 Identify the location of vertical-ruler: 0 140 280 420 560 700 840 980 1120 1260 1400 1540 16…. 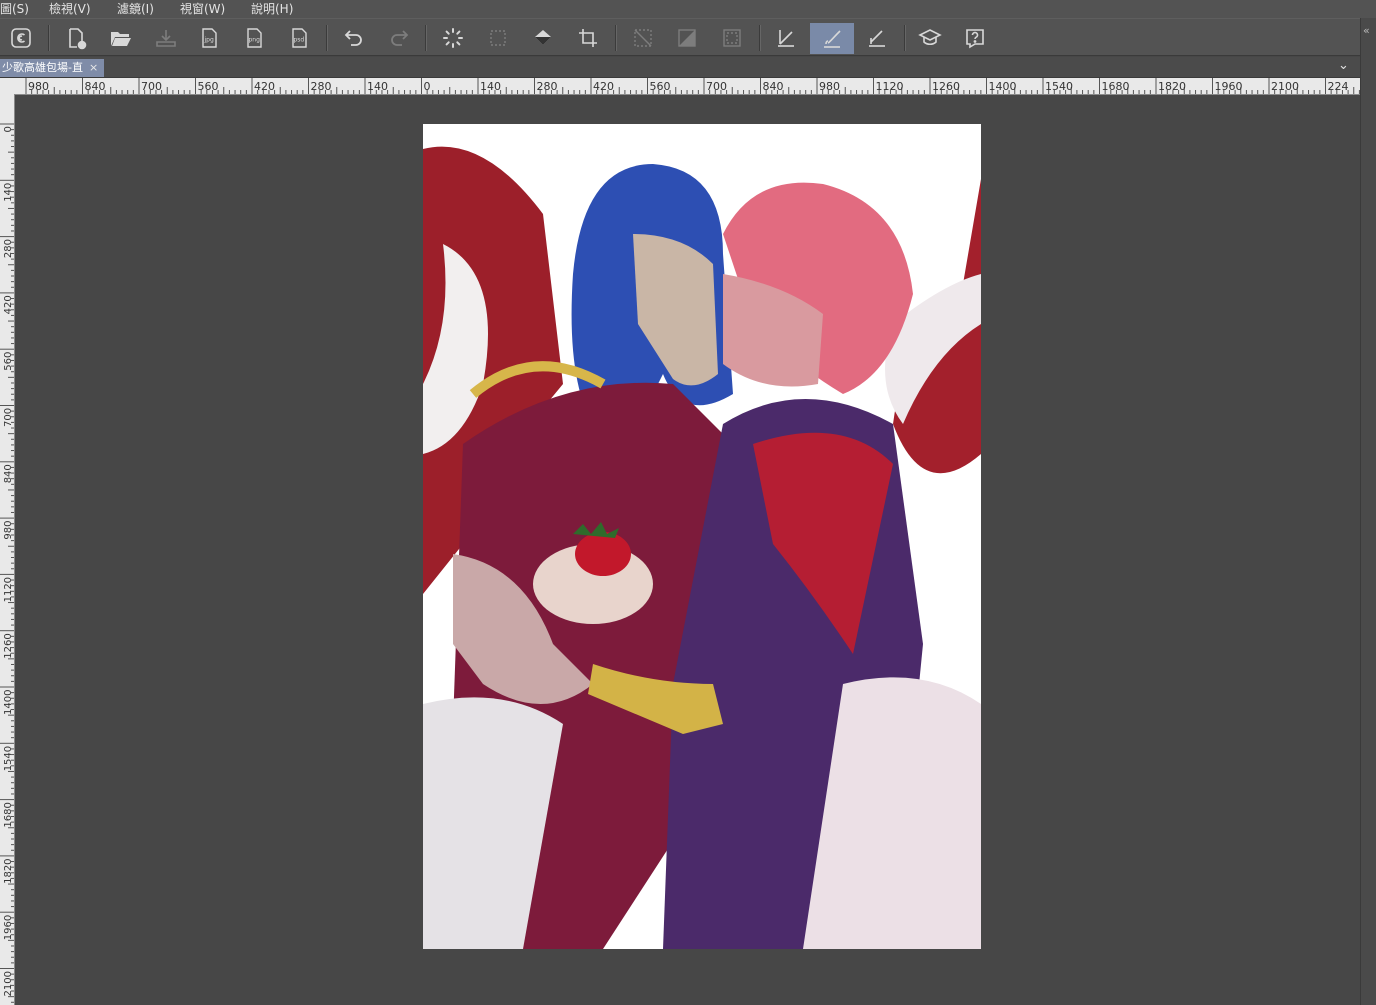
(7, 549).